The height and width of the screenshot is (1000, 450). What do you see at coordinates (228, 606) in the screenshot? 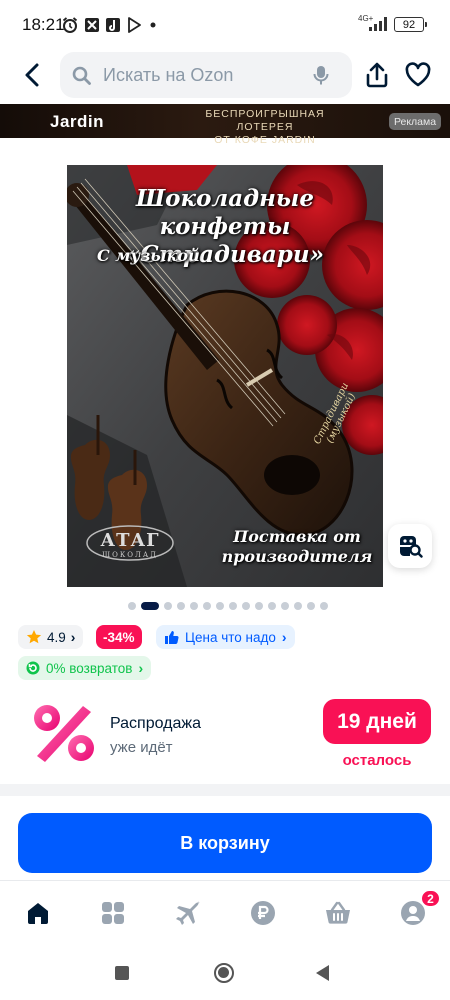
I see `gallery-pagination` at bounding box center [228, 606].